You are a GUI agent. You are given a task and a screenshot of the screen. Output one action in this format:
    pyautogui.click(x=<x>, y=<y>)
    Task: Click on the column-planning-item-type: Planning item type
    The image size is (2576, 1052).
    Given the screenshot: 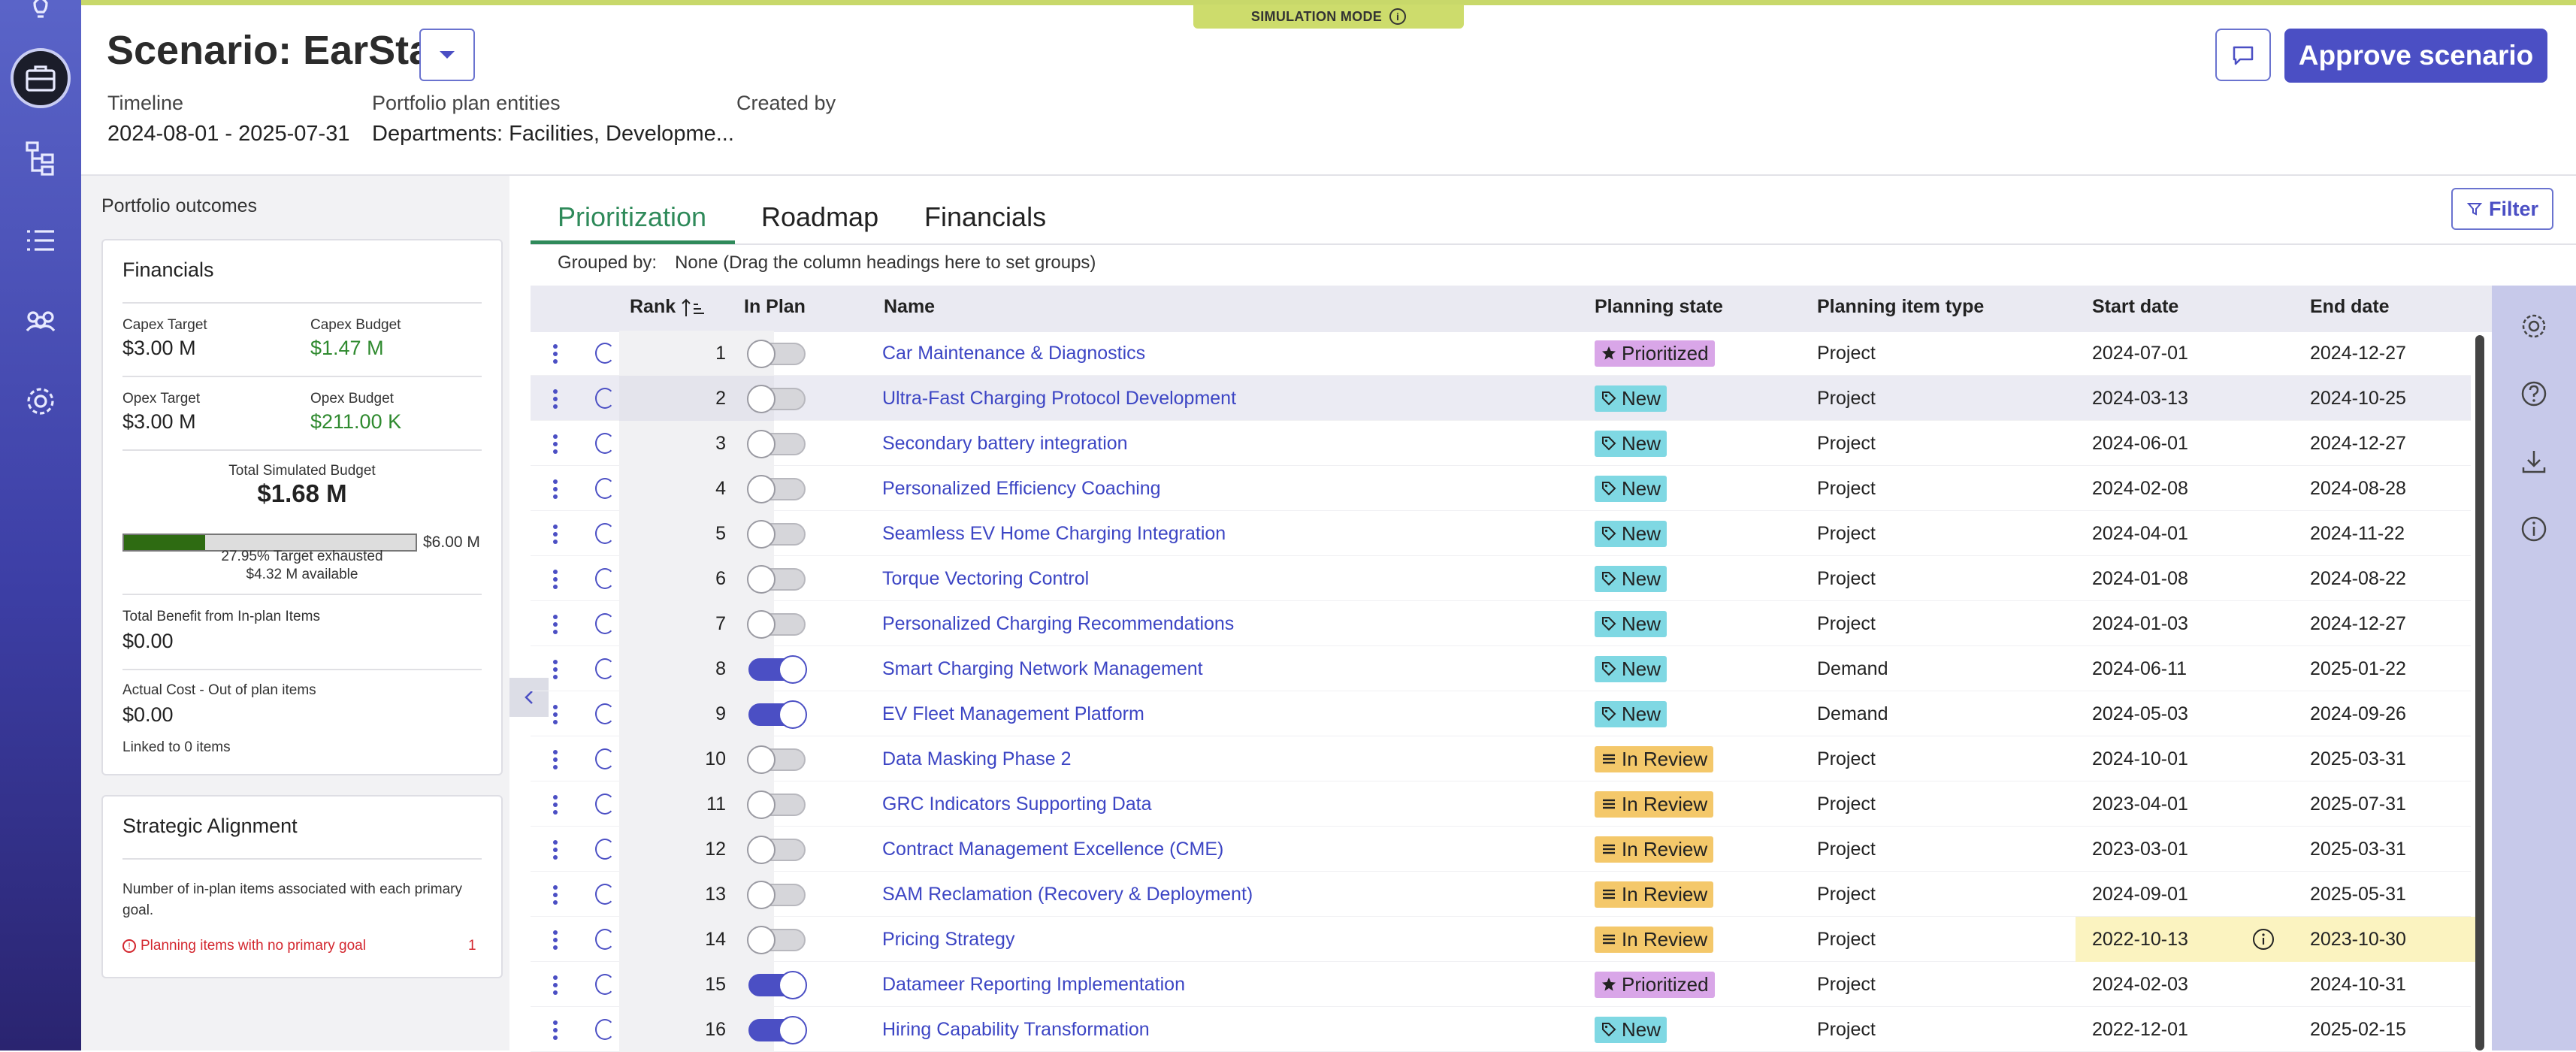 What is the action you would take?
    pyautogui.click(x=1901, y=307)
    